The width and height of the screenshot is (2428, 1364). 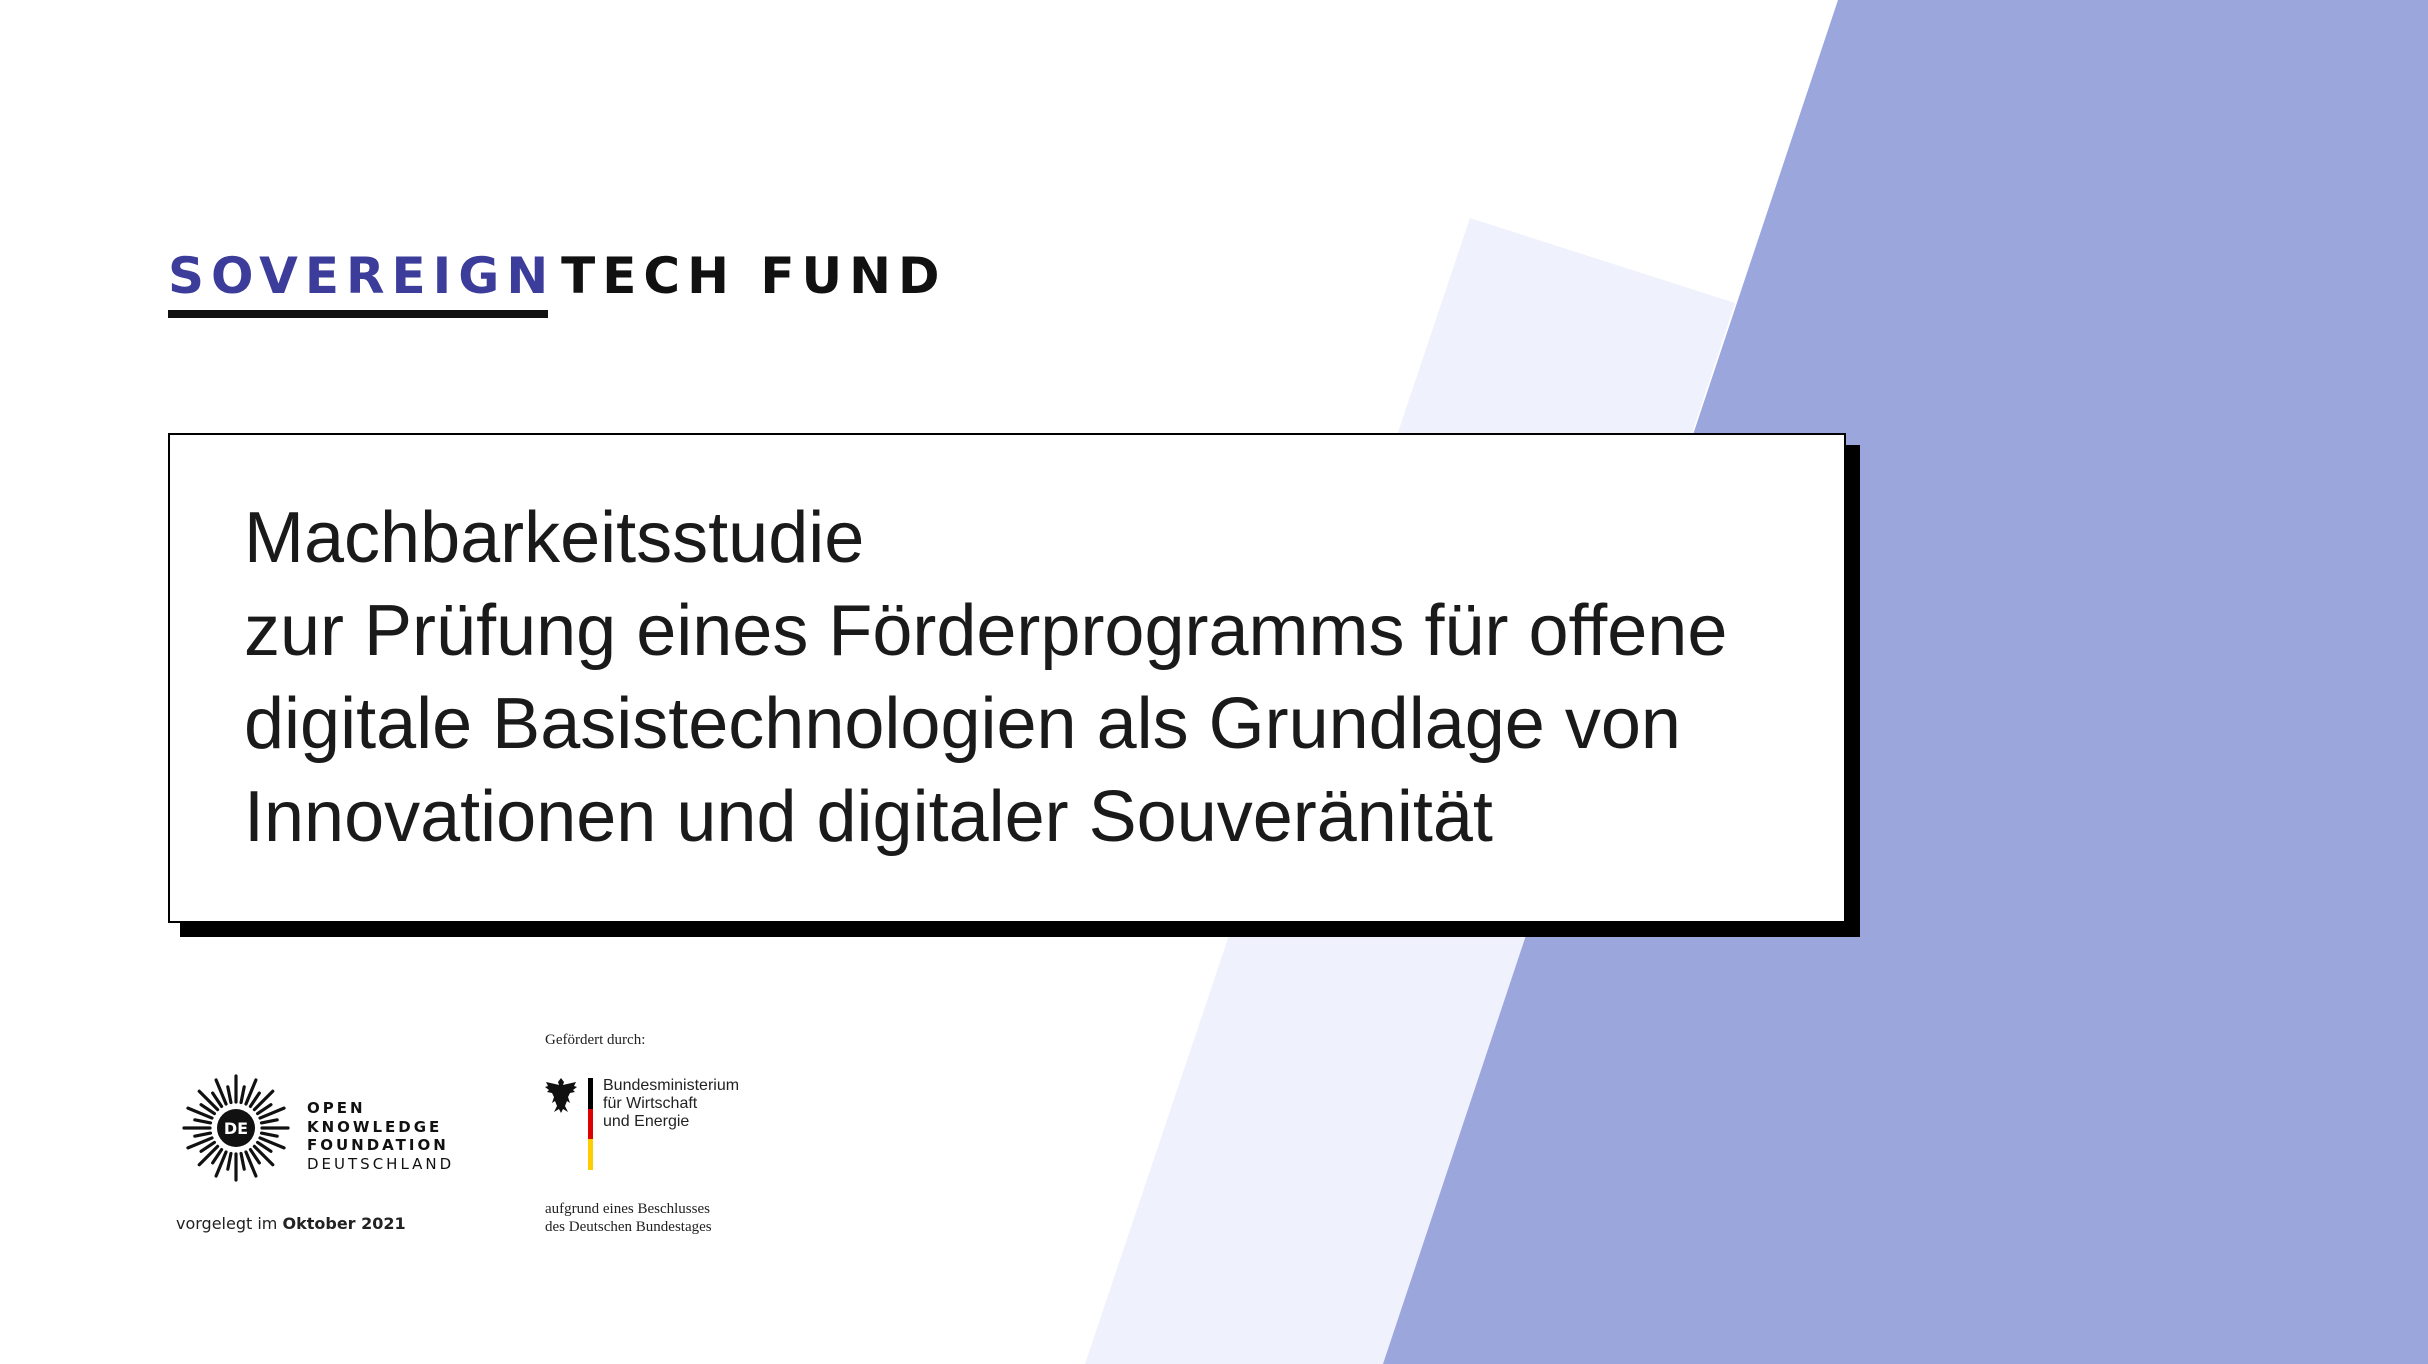 What do you see at coordinates (336, 1108) in the screenshot?
I see `okf-line: OPEN` at bounding box center [336, 1108].